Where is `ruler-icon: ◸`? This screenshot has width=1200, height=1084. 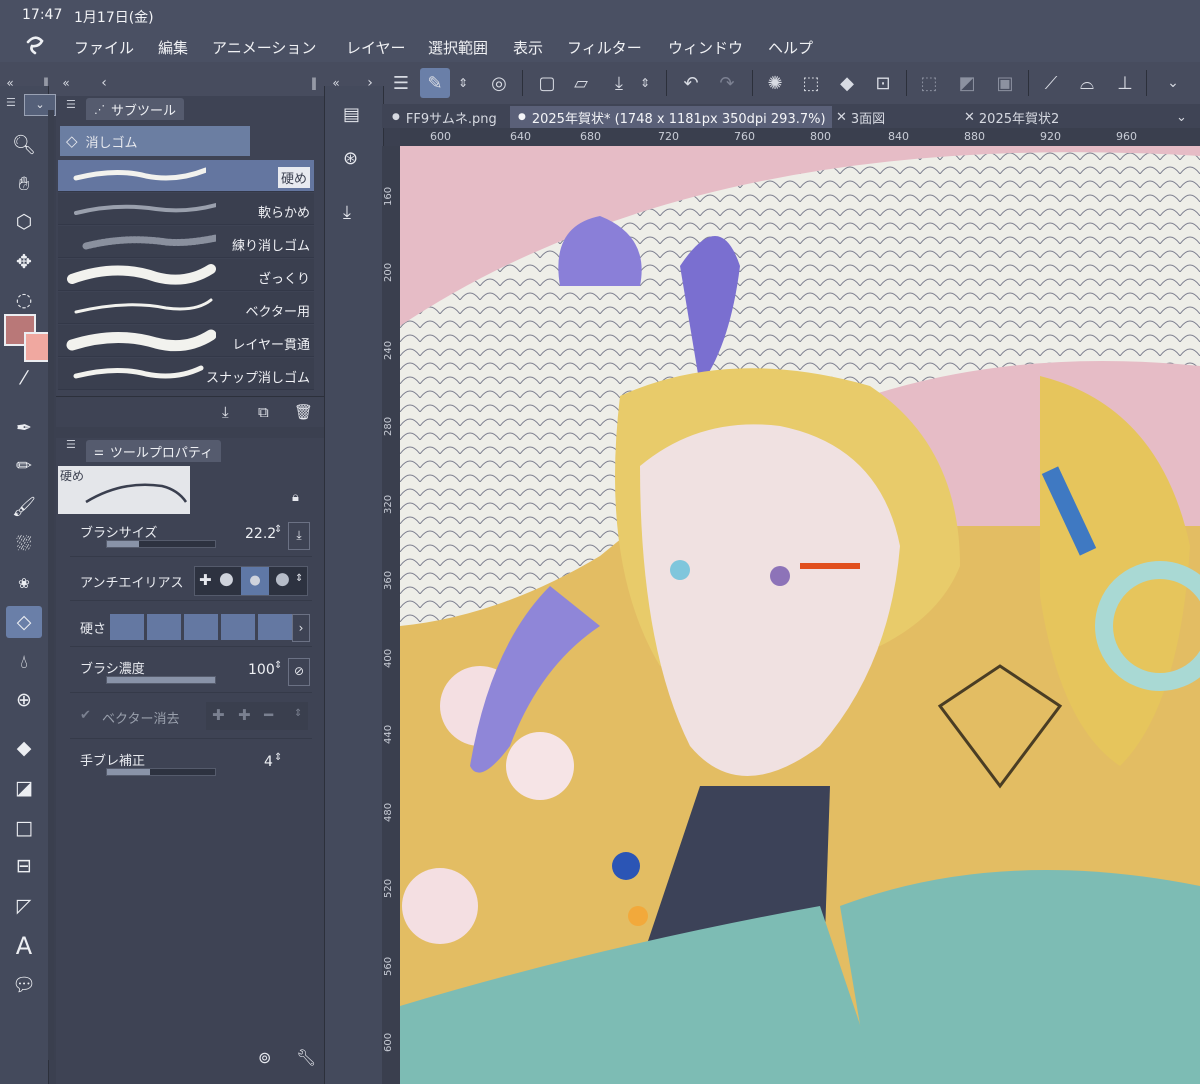
ruler-icon: ◸ is located at coordinates (24, 906).